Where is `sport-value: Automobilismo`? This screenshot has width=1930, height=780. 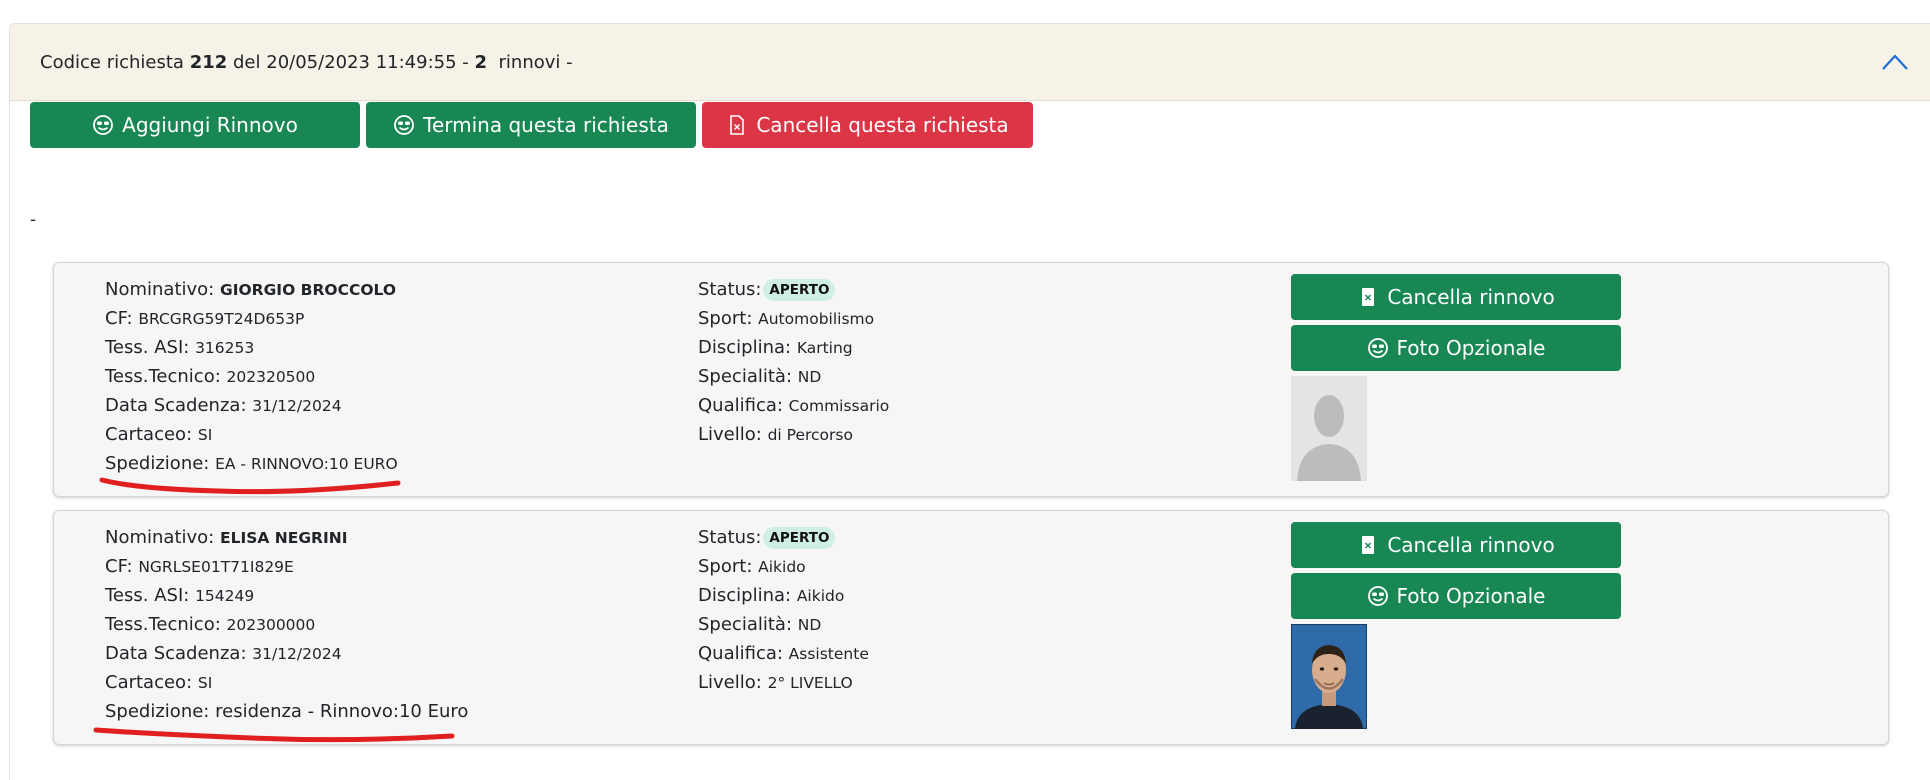 sport-value: Automobilismo is located at coordinates (816, 319).